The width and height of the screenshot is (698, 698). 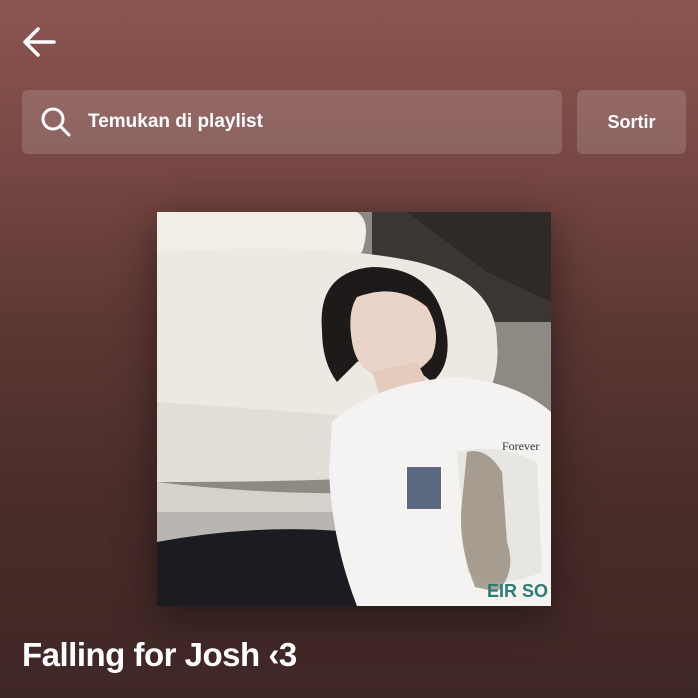 I want to click on svg-text: Forever, so click(x=520, y=446).